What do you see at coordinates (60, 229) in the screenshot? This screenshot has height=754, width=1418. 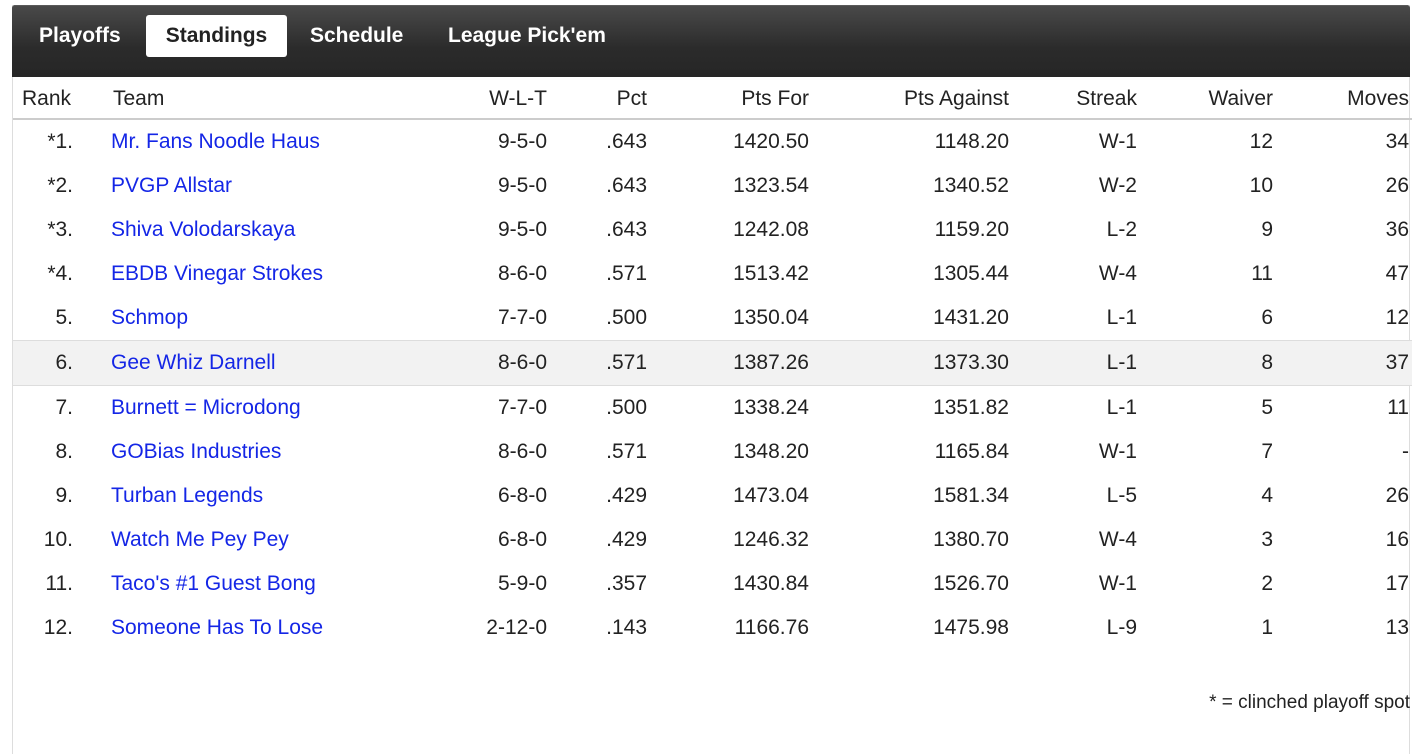 I see `rank-cell: *3.` at bounding box center [60, 229].